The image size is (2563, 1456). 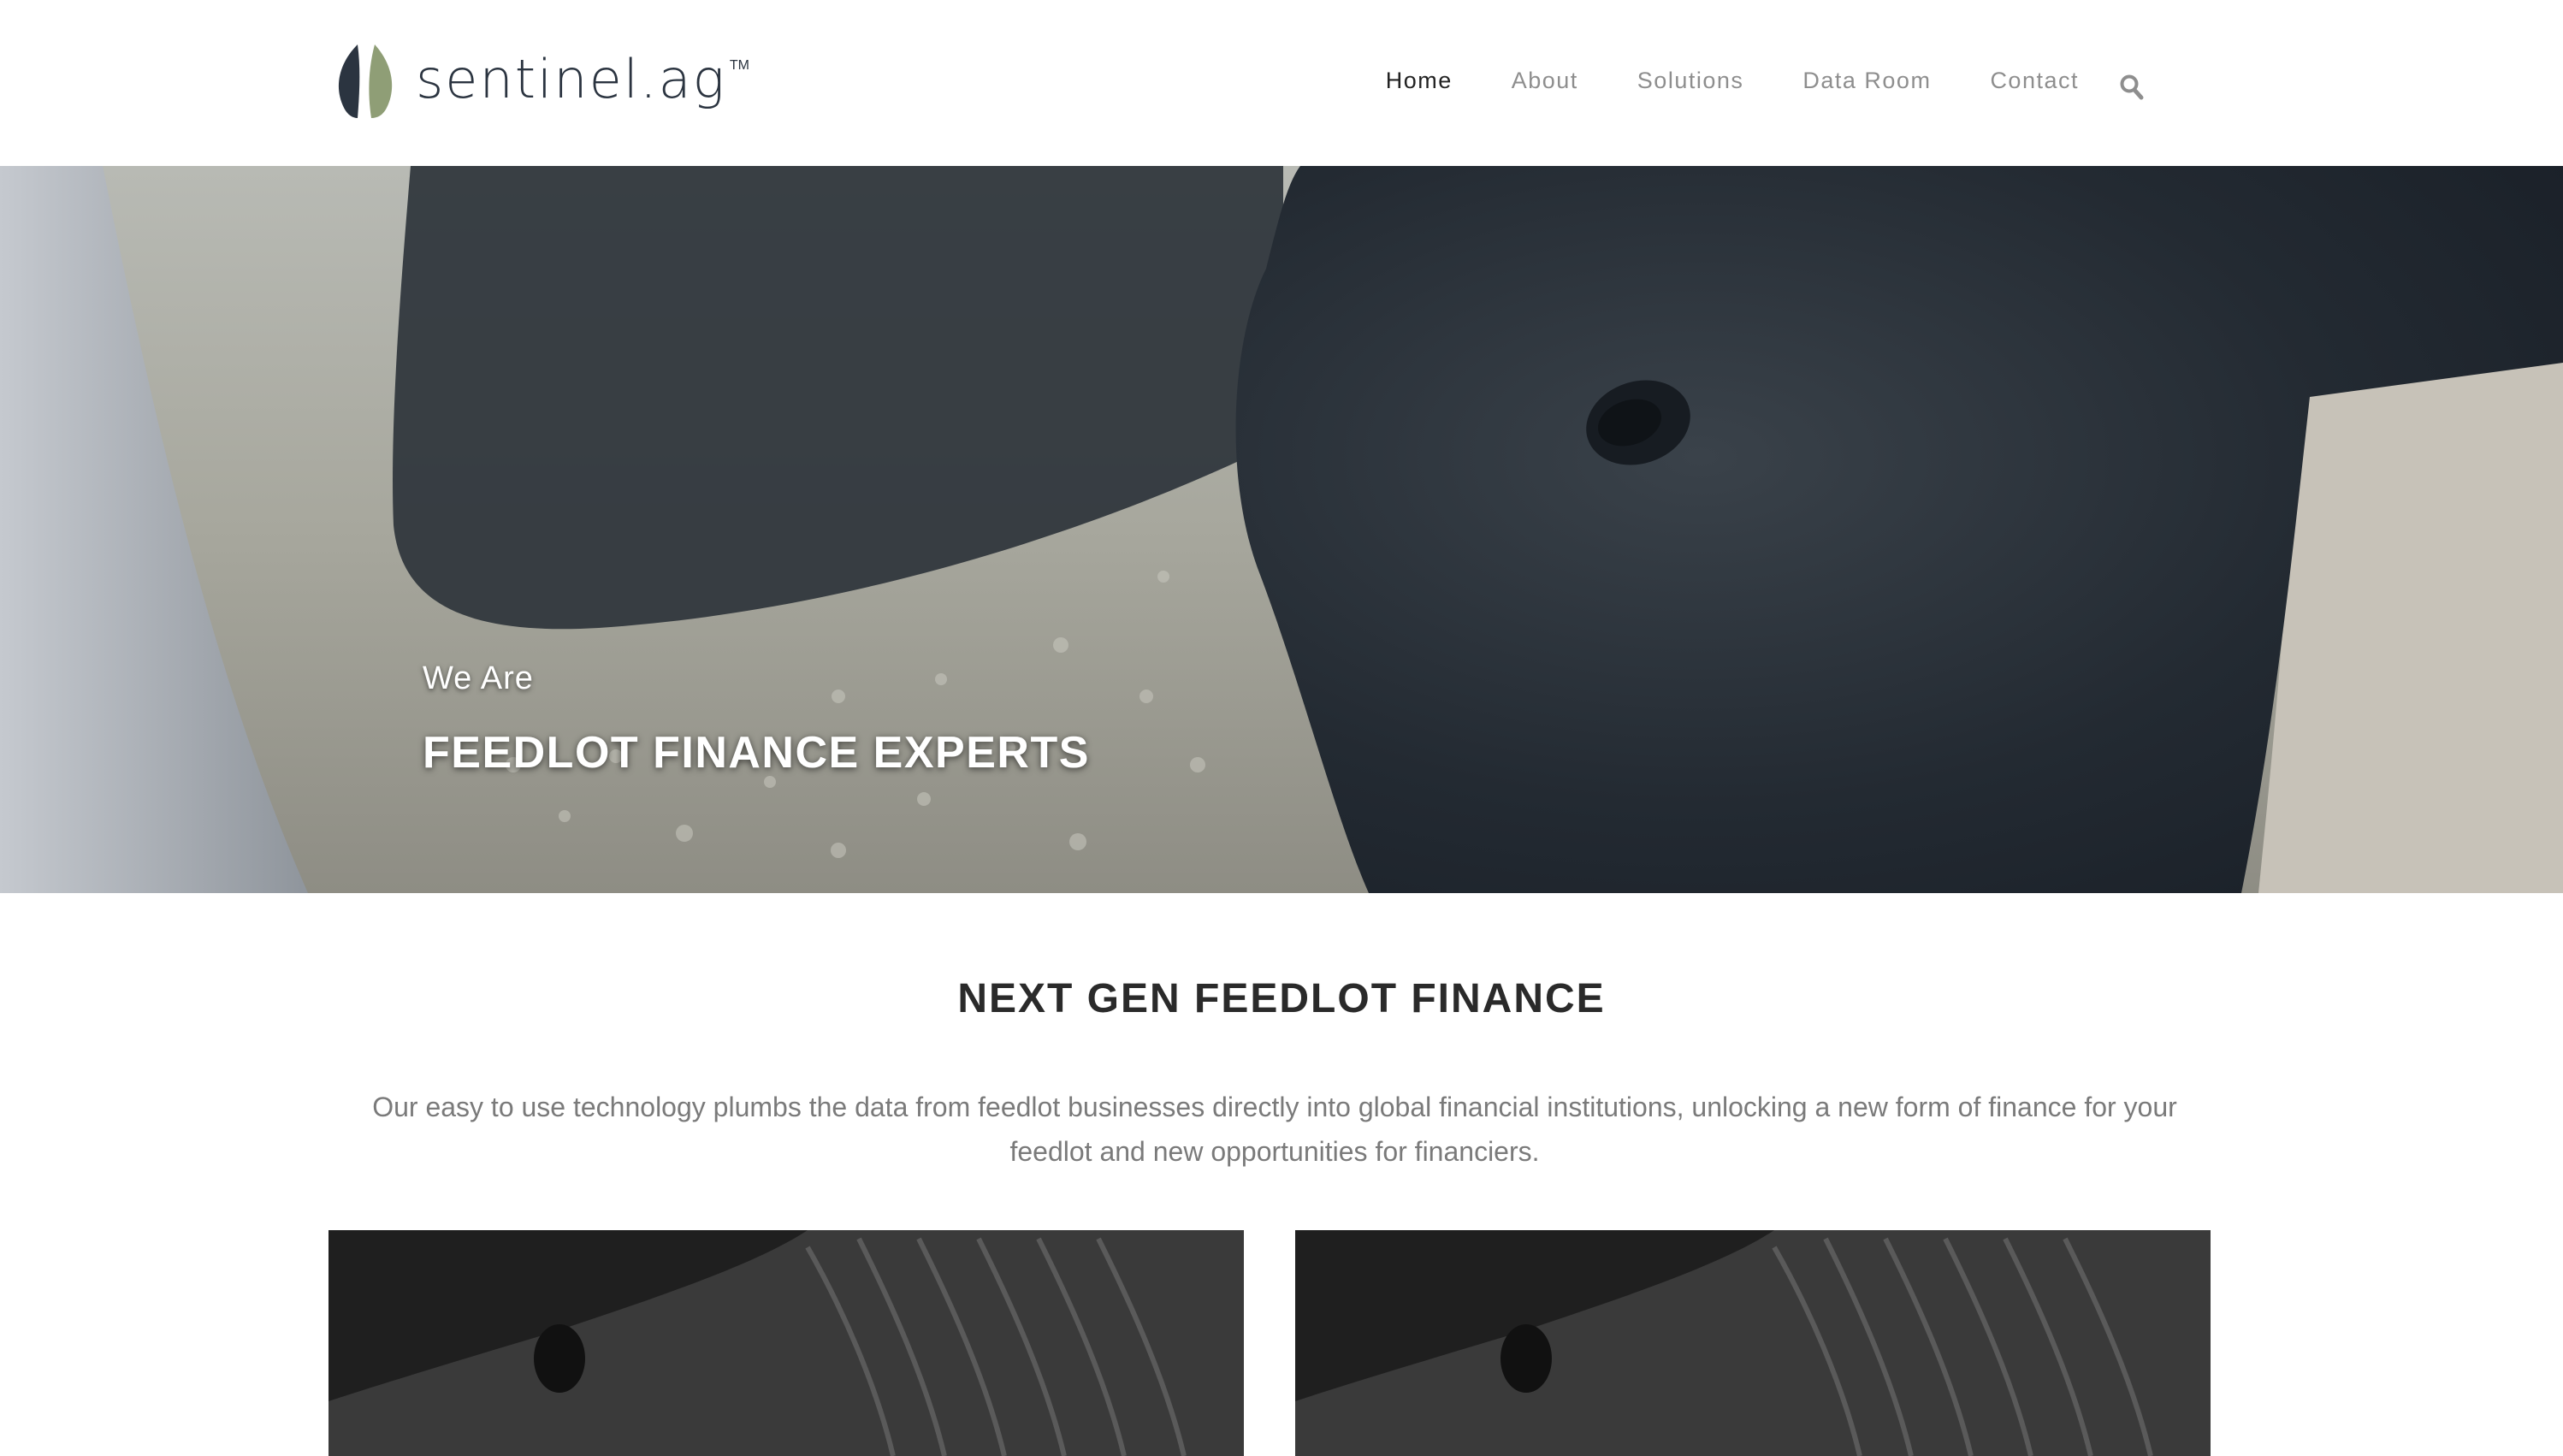 I want to click on intro-title: NEXT GEN FEEDLOT FINANCE, so click(x=1281, y=998).